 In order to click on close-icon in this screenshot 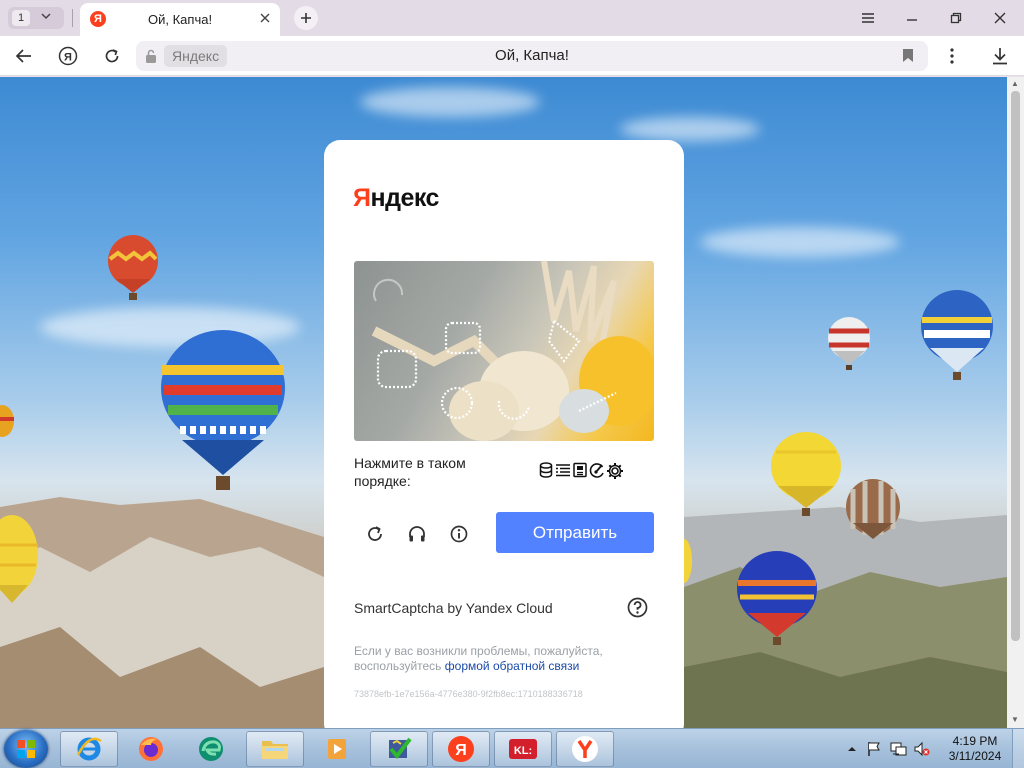, I will do `click(1000, 18)`.